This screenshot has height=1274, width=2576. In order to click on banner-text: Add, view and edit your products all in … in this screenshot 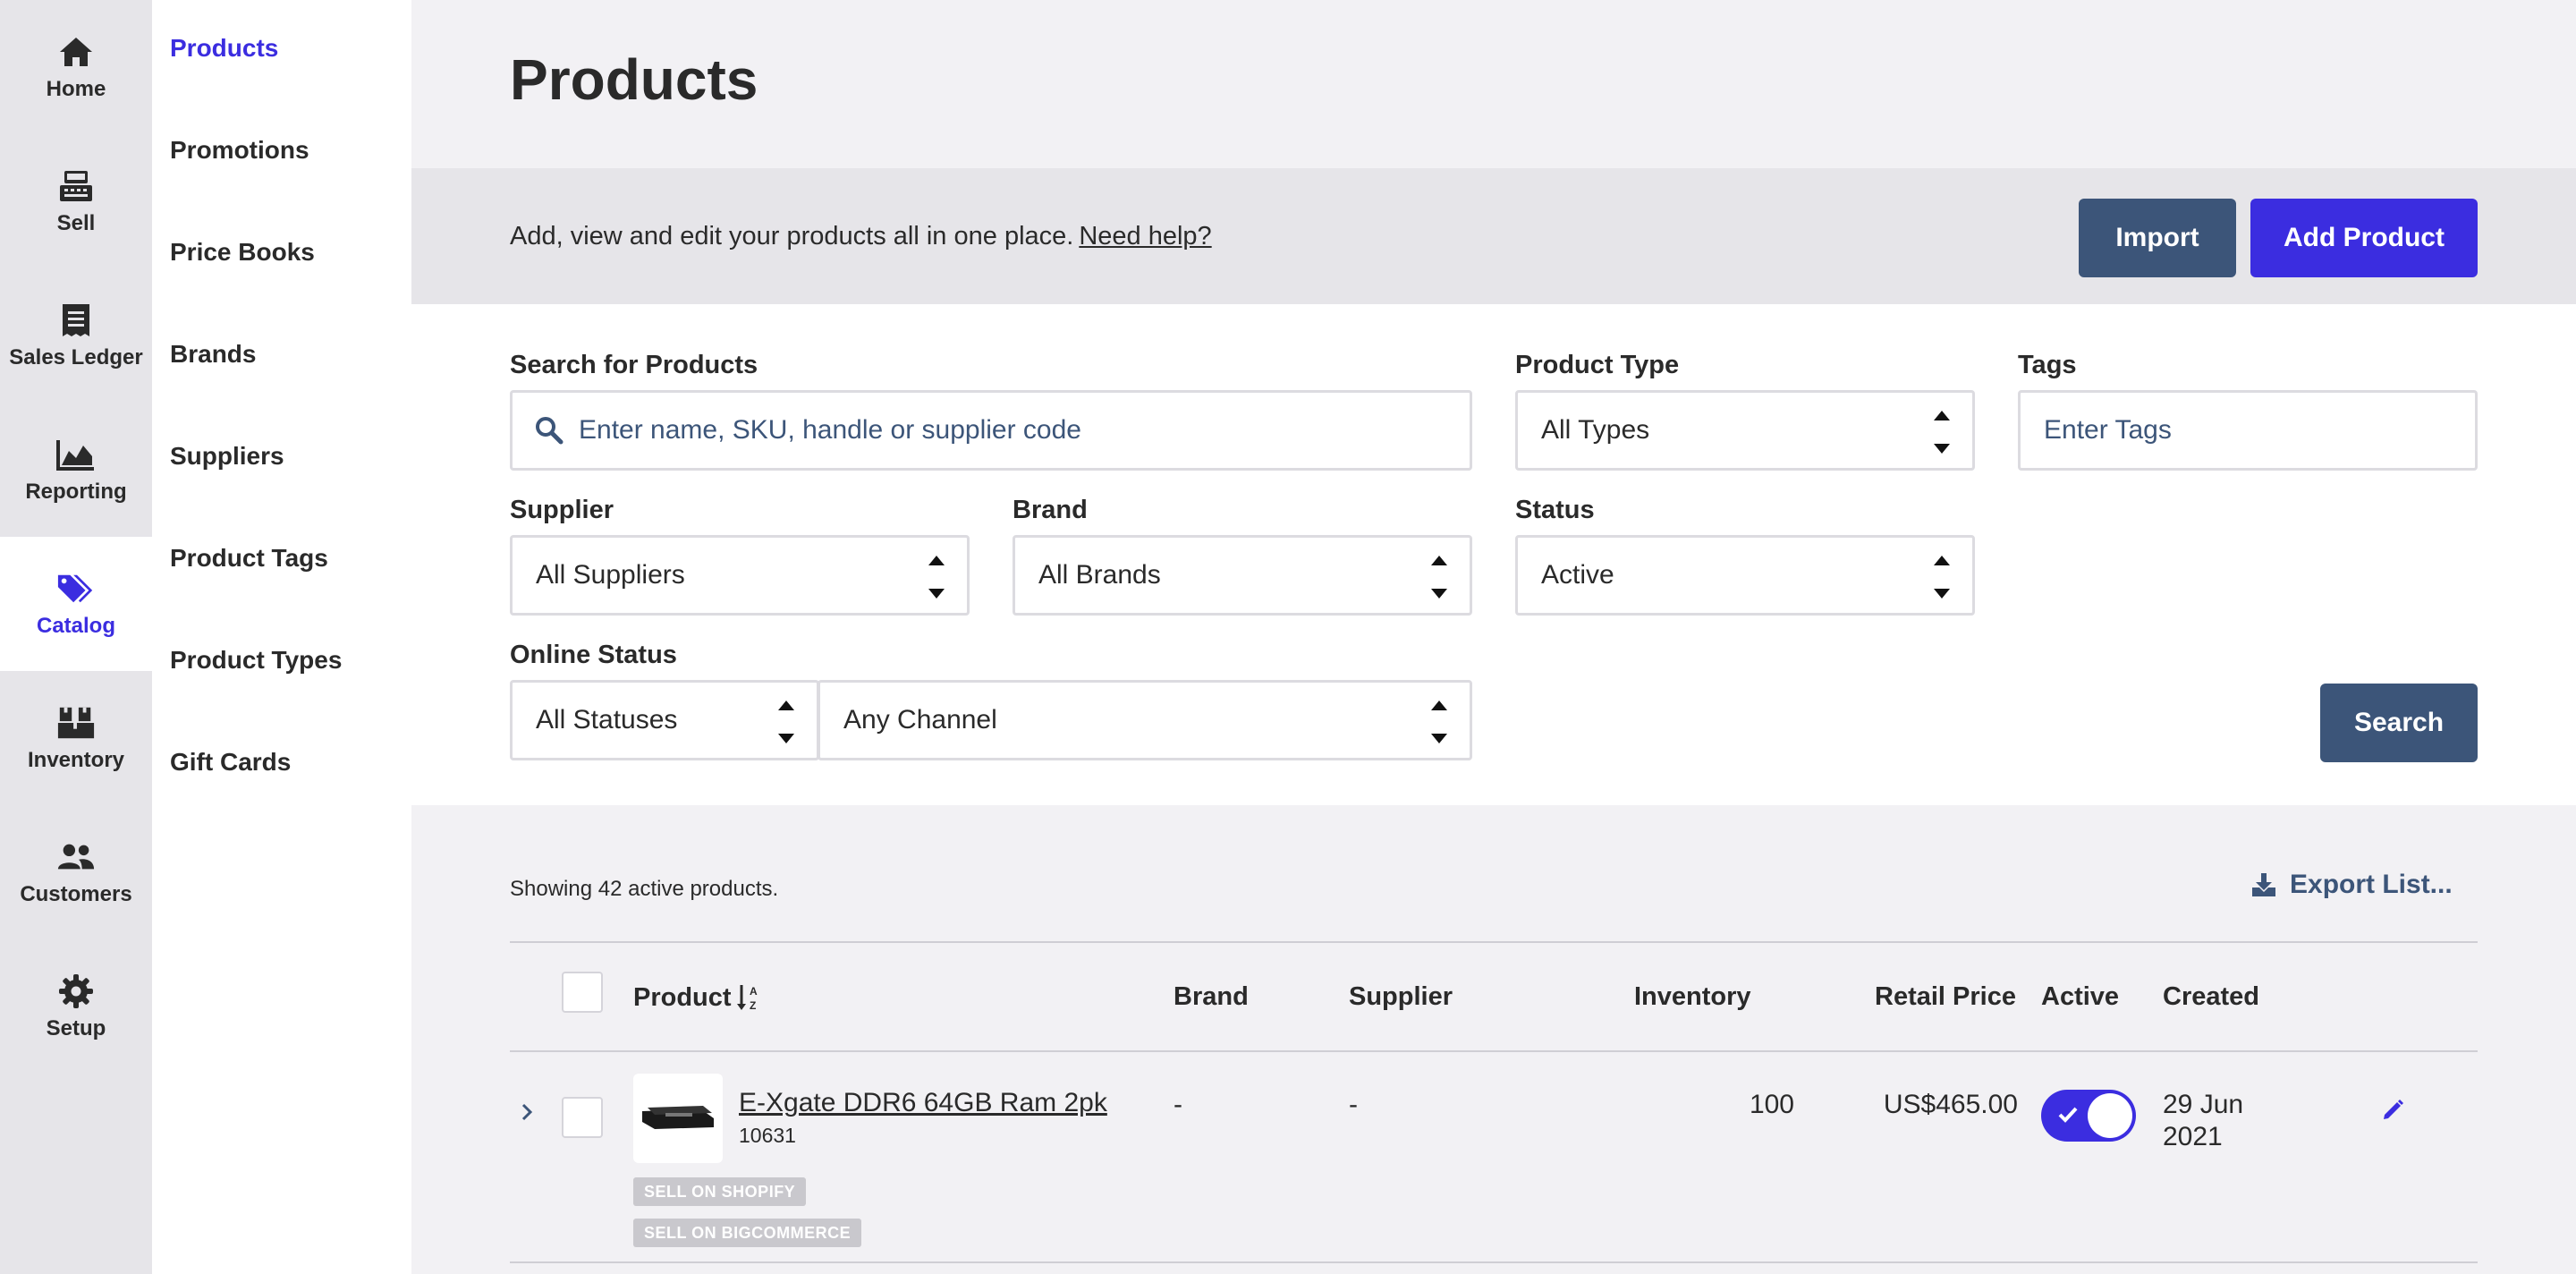, I will do `click(861, 236)`.